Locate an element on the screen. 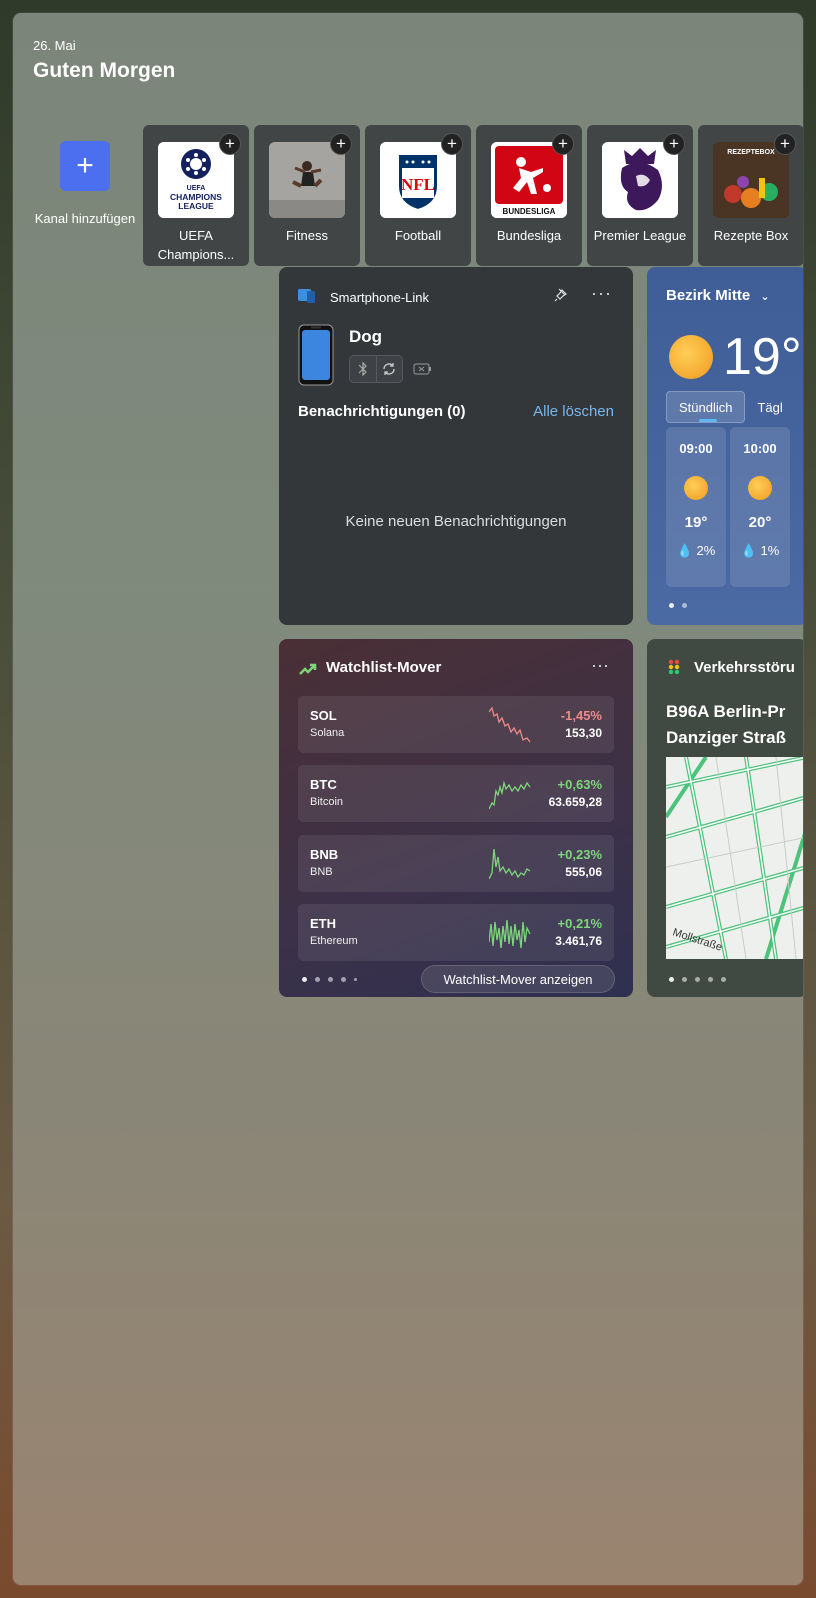  hourly-forecast-item: 09:00 19° 💧 2% is located at coordinates (696, 507).